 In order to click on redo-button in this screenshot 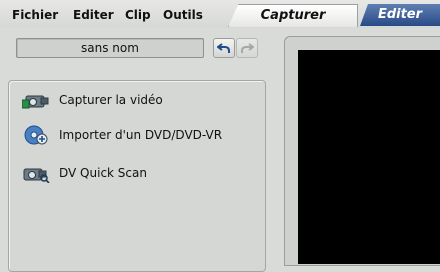, I will do `click(247, 48)`.